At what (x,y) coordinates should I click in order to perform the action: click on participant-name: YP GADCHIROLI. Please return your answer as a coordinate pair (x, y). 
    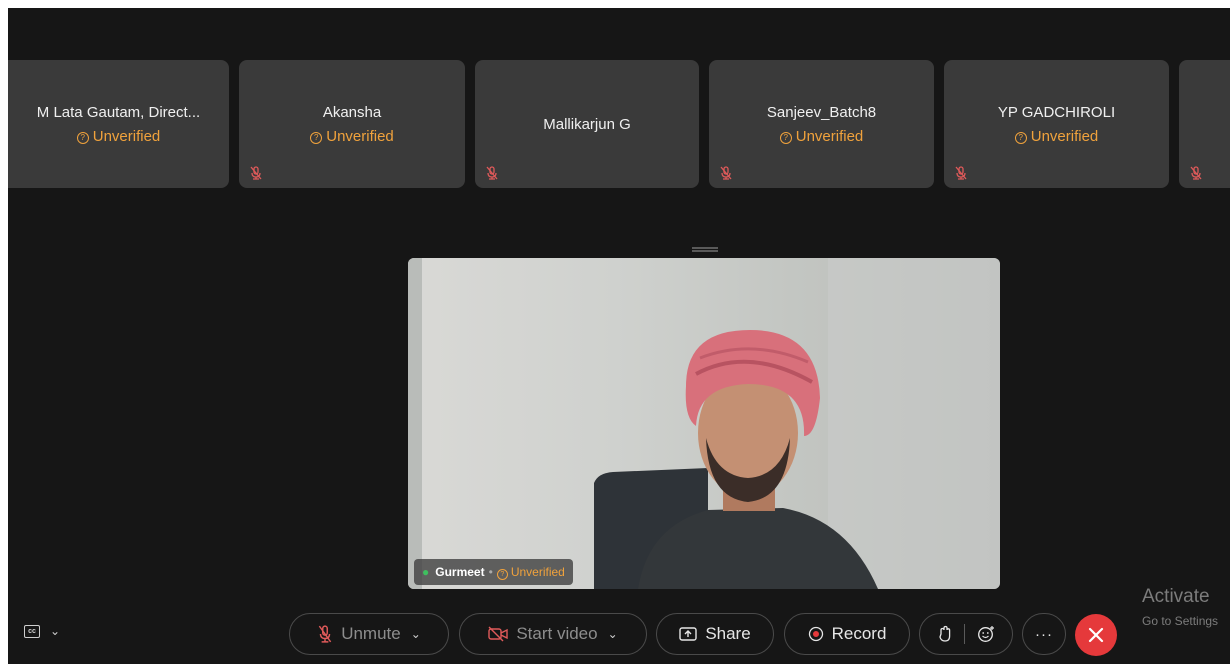
    Looking at the image, I should click on (1056, 112).